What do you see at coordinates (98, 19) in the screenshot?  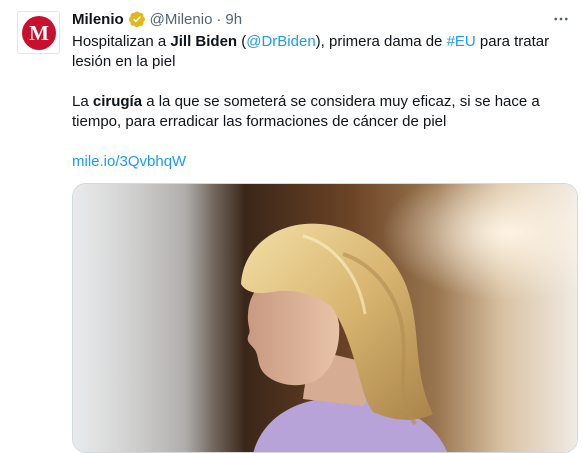 I see `author-name: Milenio` at bounding box center [98, 19].